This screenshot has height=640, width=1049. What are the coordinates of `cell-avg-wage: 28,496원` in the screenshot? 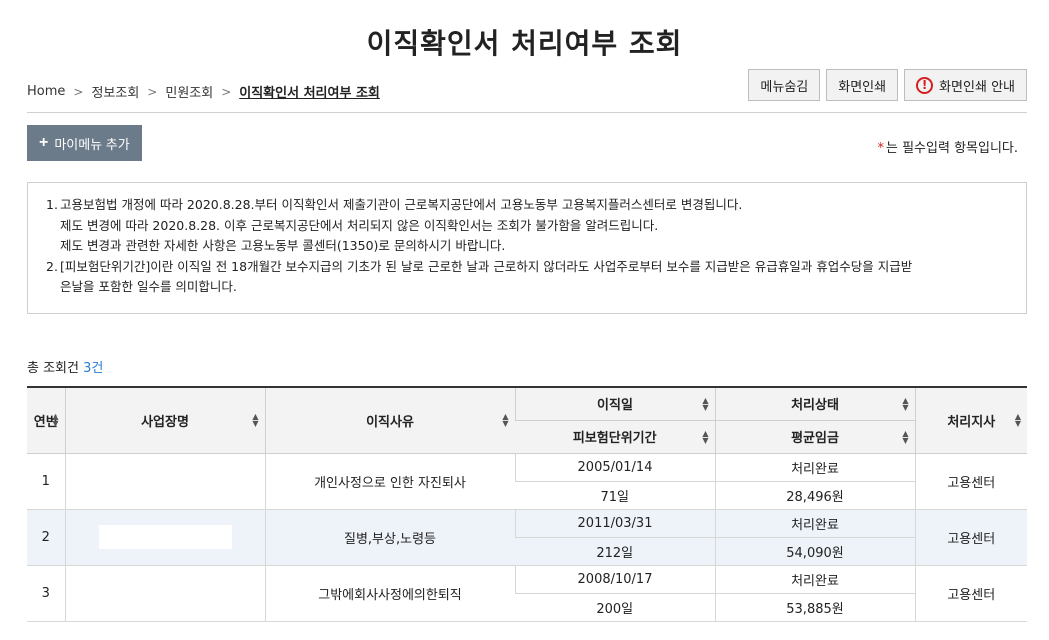 It's located at (814, 495).